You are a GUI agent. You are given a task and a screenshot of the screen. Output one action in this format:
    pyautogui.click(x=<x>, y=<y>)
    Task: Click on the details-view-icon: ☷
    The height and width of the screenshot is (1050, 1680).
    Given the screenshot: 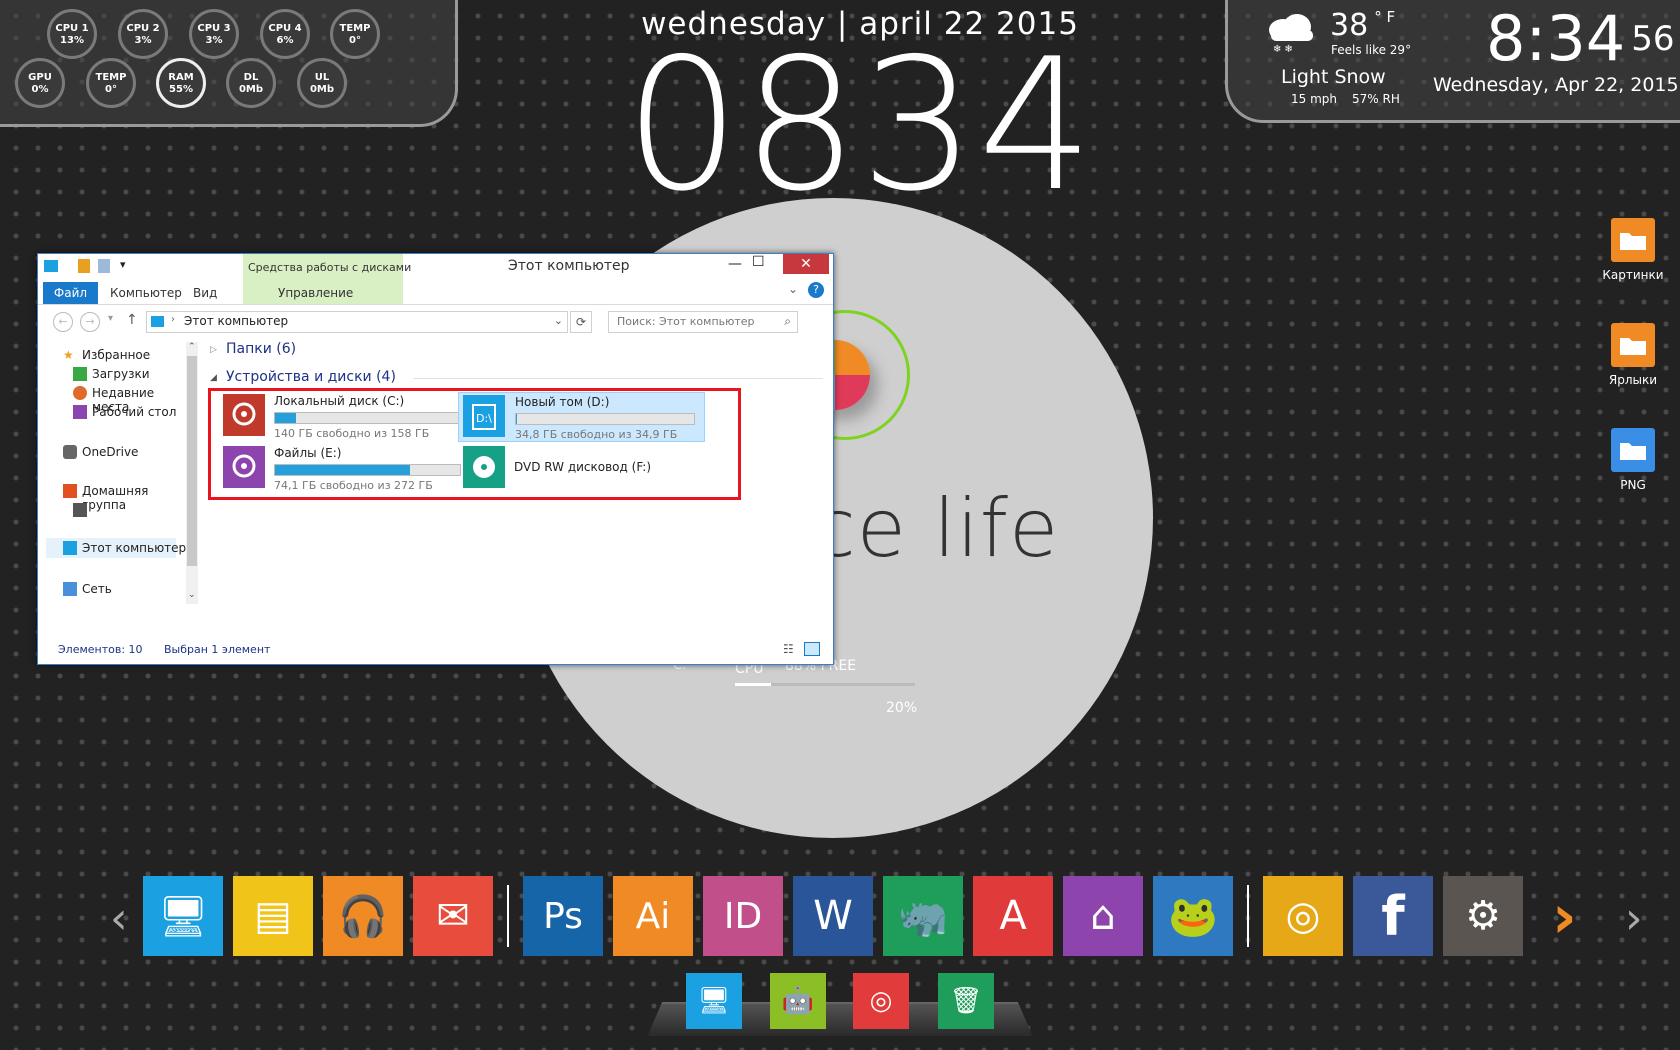 What is the action you would take?
    pyautogui.click(x=788, y=649)
    